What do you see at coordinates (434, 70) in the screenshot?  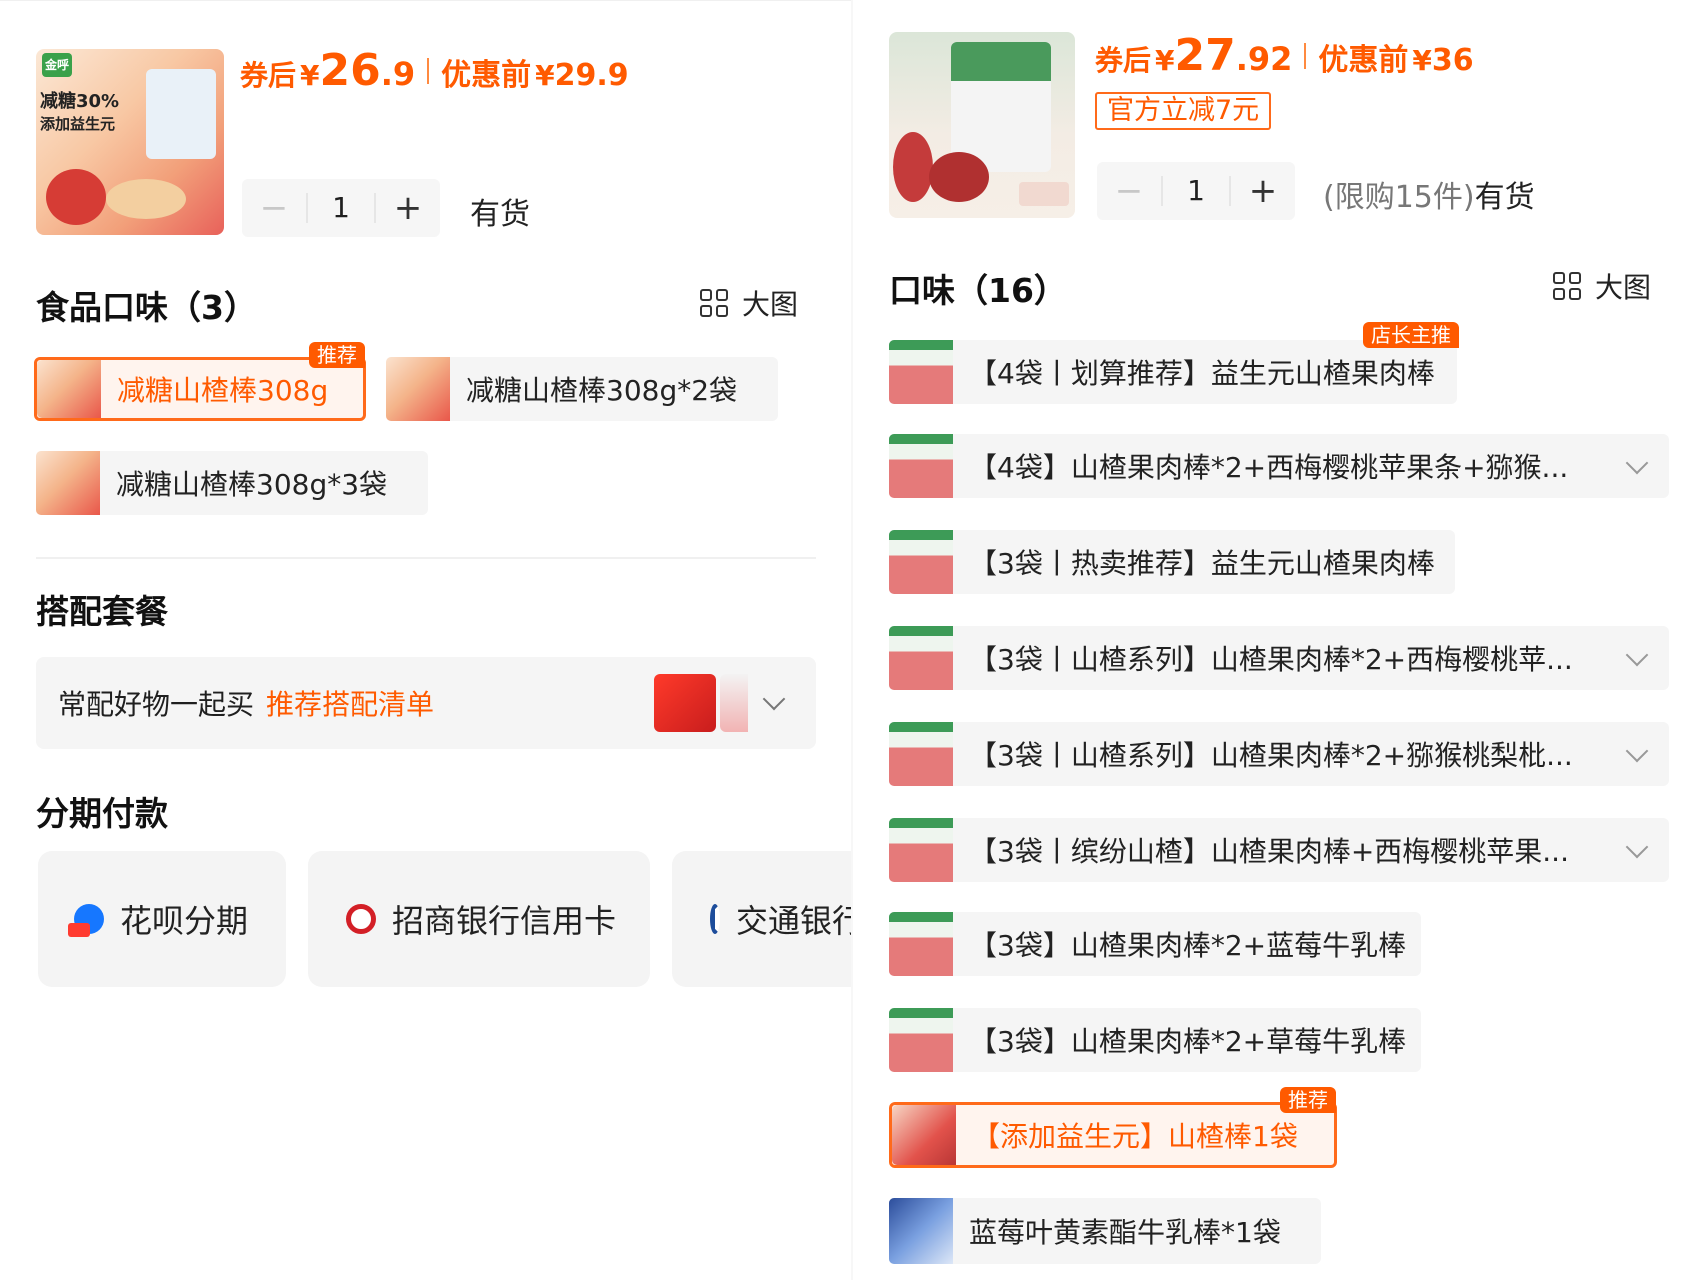 I see `price-line: 券后 ¥ 26 .9 优惠前 ¥ 29.9` at bounding box center [434, 70].